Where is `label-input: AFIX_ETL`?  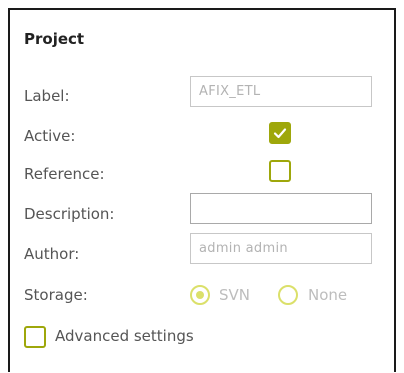
label-input: AFIX_ETL is located at coordinates (281, 91).